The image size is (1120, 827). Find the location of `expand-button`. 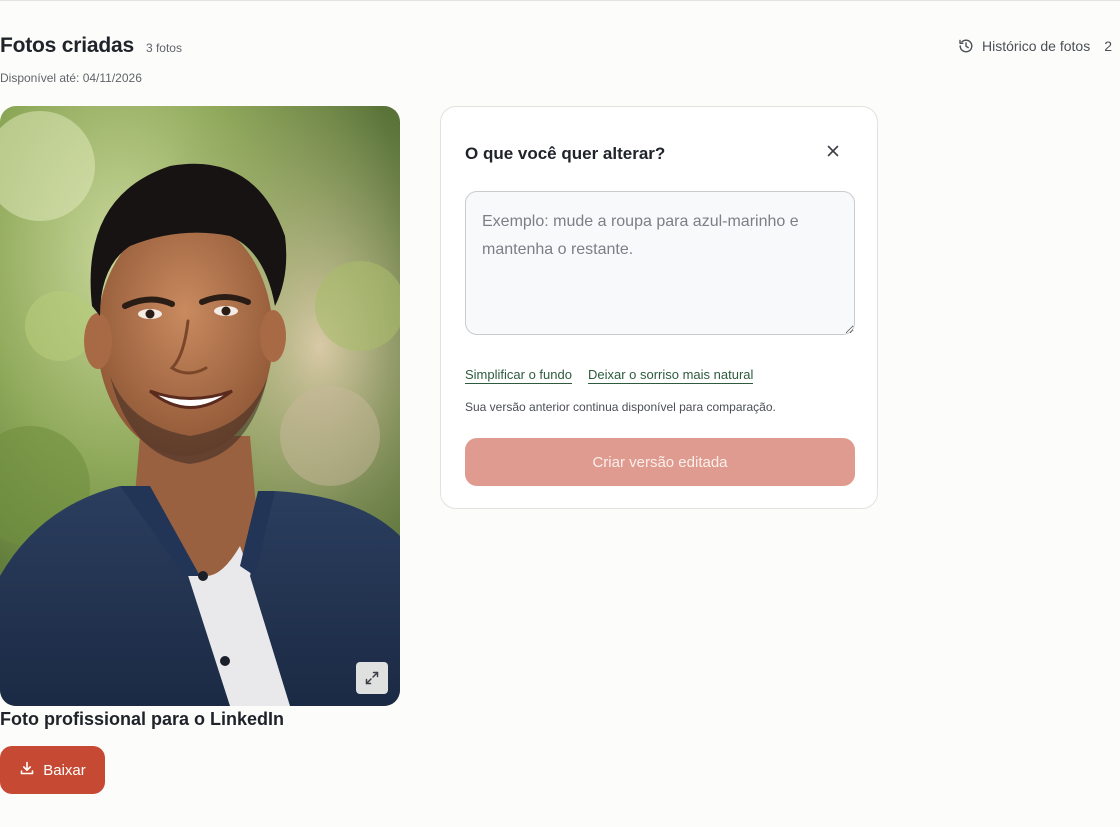

expand-button is located at coordinates (372, 678).